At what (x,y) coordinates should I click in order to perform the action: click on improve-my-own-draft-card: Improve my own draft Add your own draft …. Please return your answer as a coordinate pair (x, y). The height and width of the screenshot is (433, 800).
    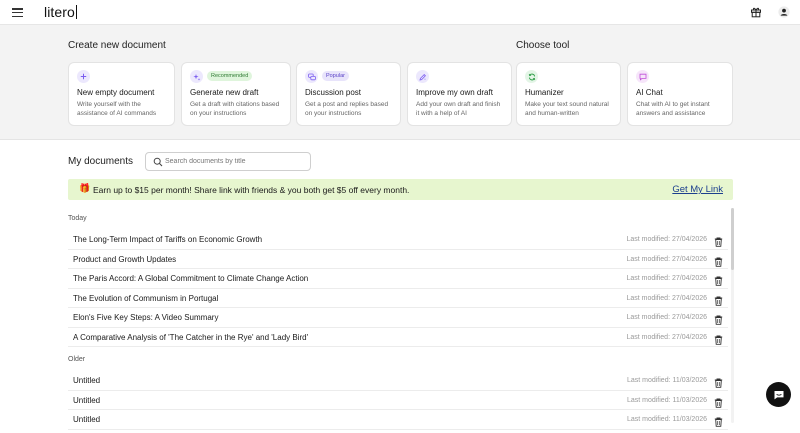
    Looking at the image, I should click on (459, 94).